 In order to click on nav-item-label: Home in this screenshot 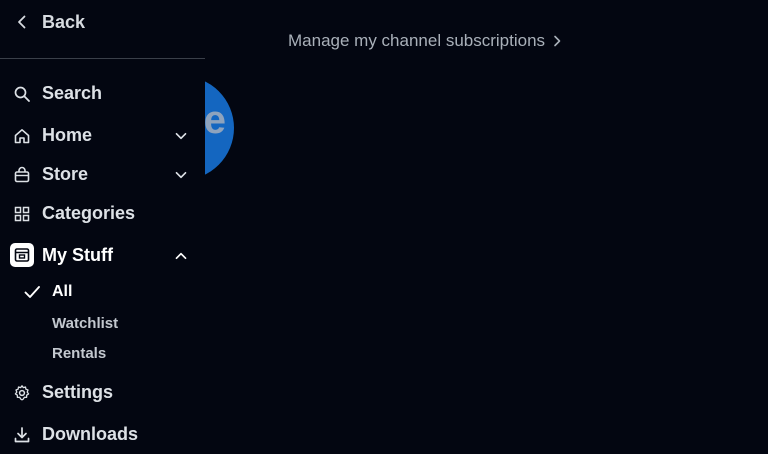, I will do `click(67, 135)`.